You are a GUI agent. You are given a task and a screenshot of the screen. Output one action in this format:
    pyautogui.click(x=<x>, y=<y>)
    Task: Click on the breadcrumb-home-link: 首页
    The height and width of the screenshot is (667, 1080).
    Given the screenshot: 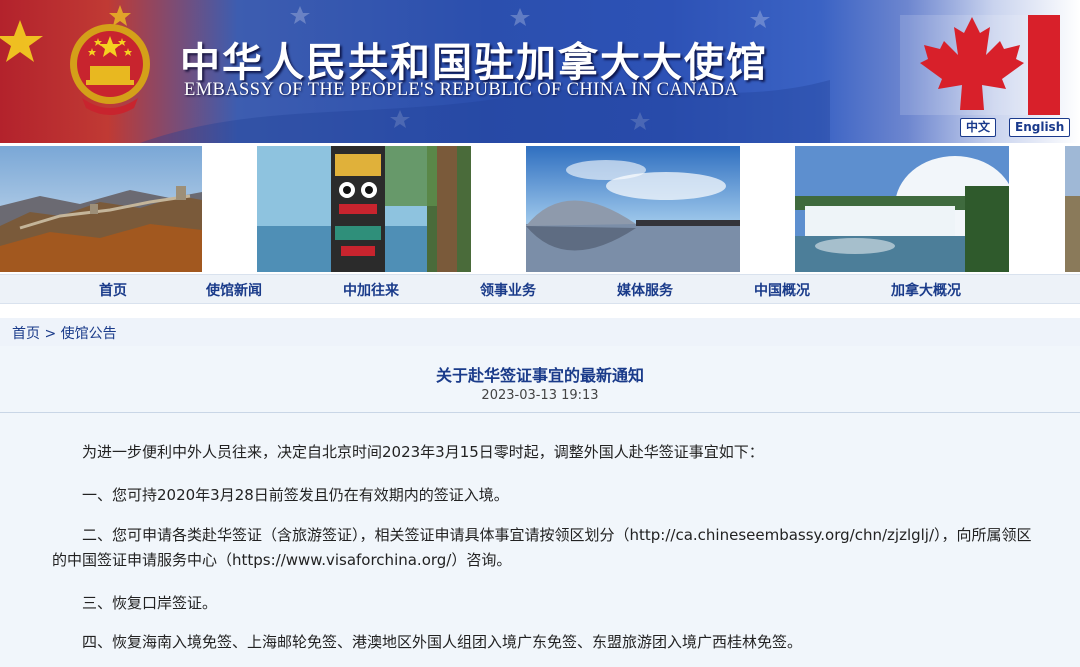 What is the action you would take?
    pyautogui.click(x=26, y=334)
    